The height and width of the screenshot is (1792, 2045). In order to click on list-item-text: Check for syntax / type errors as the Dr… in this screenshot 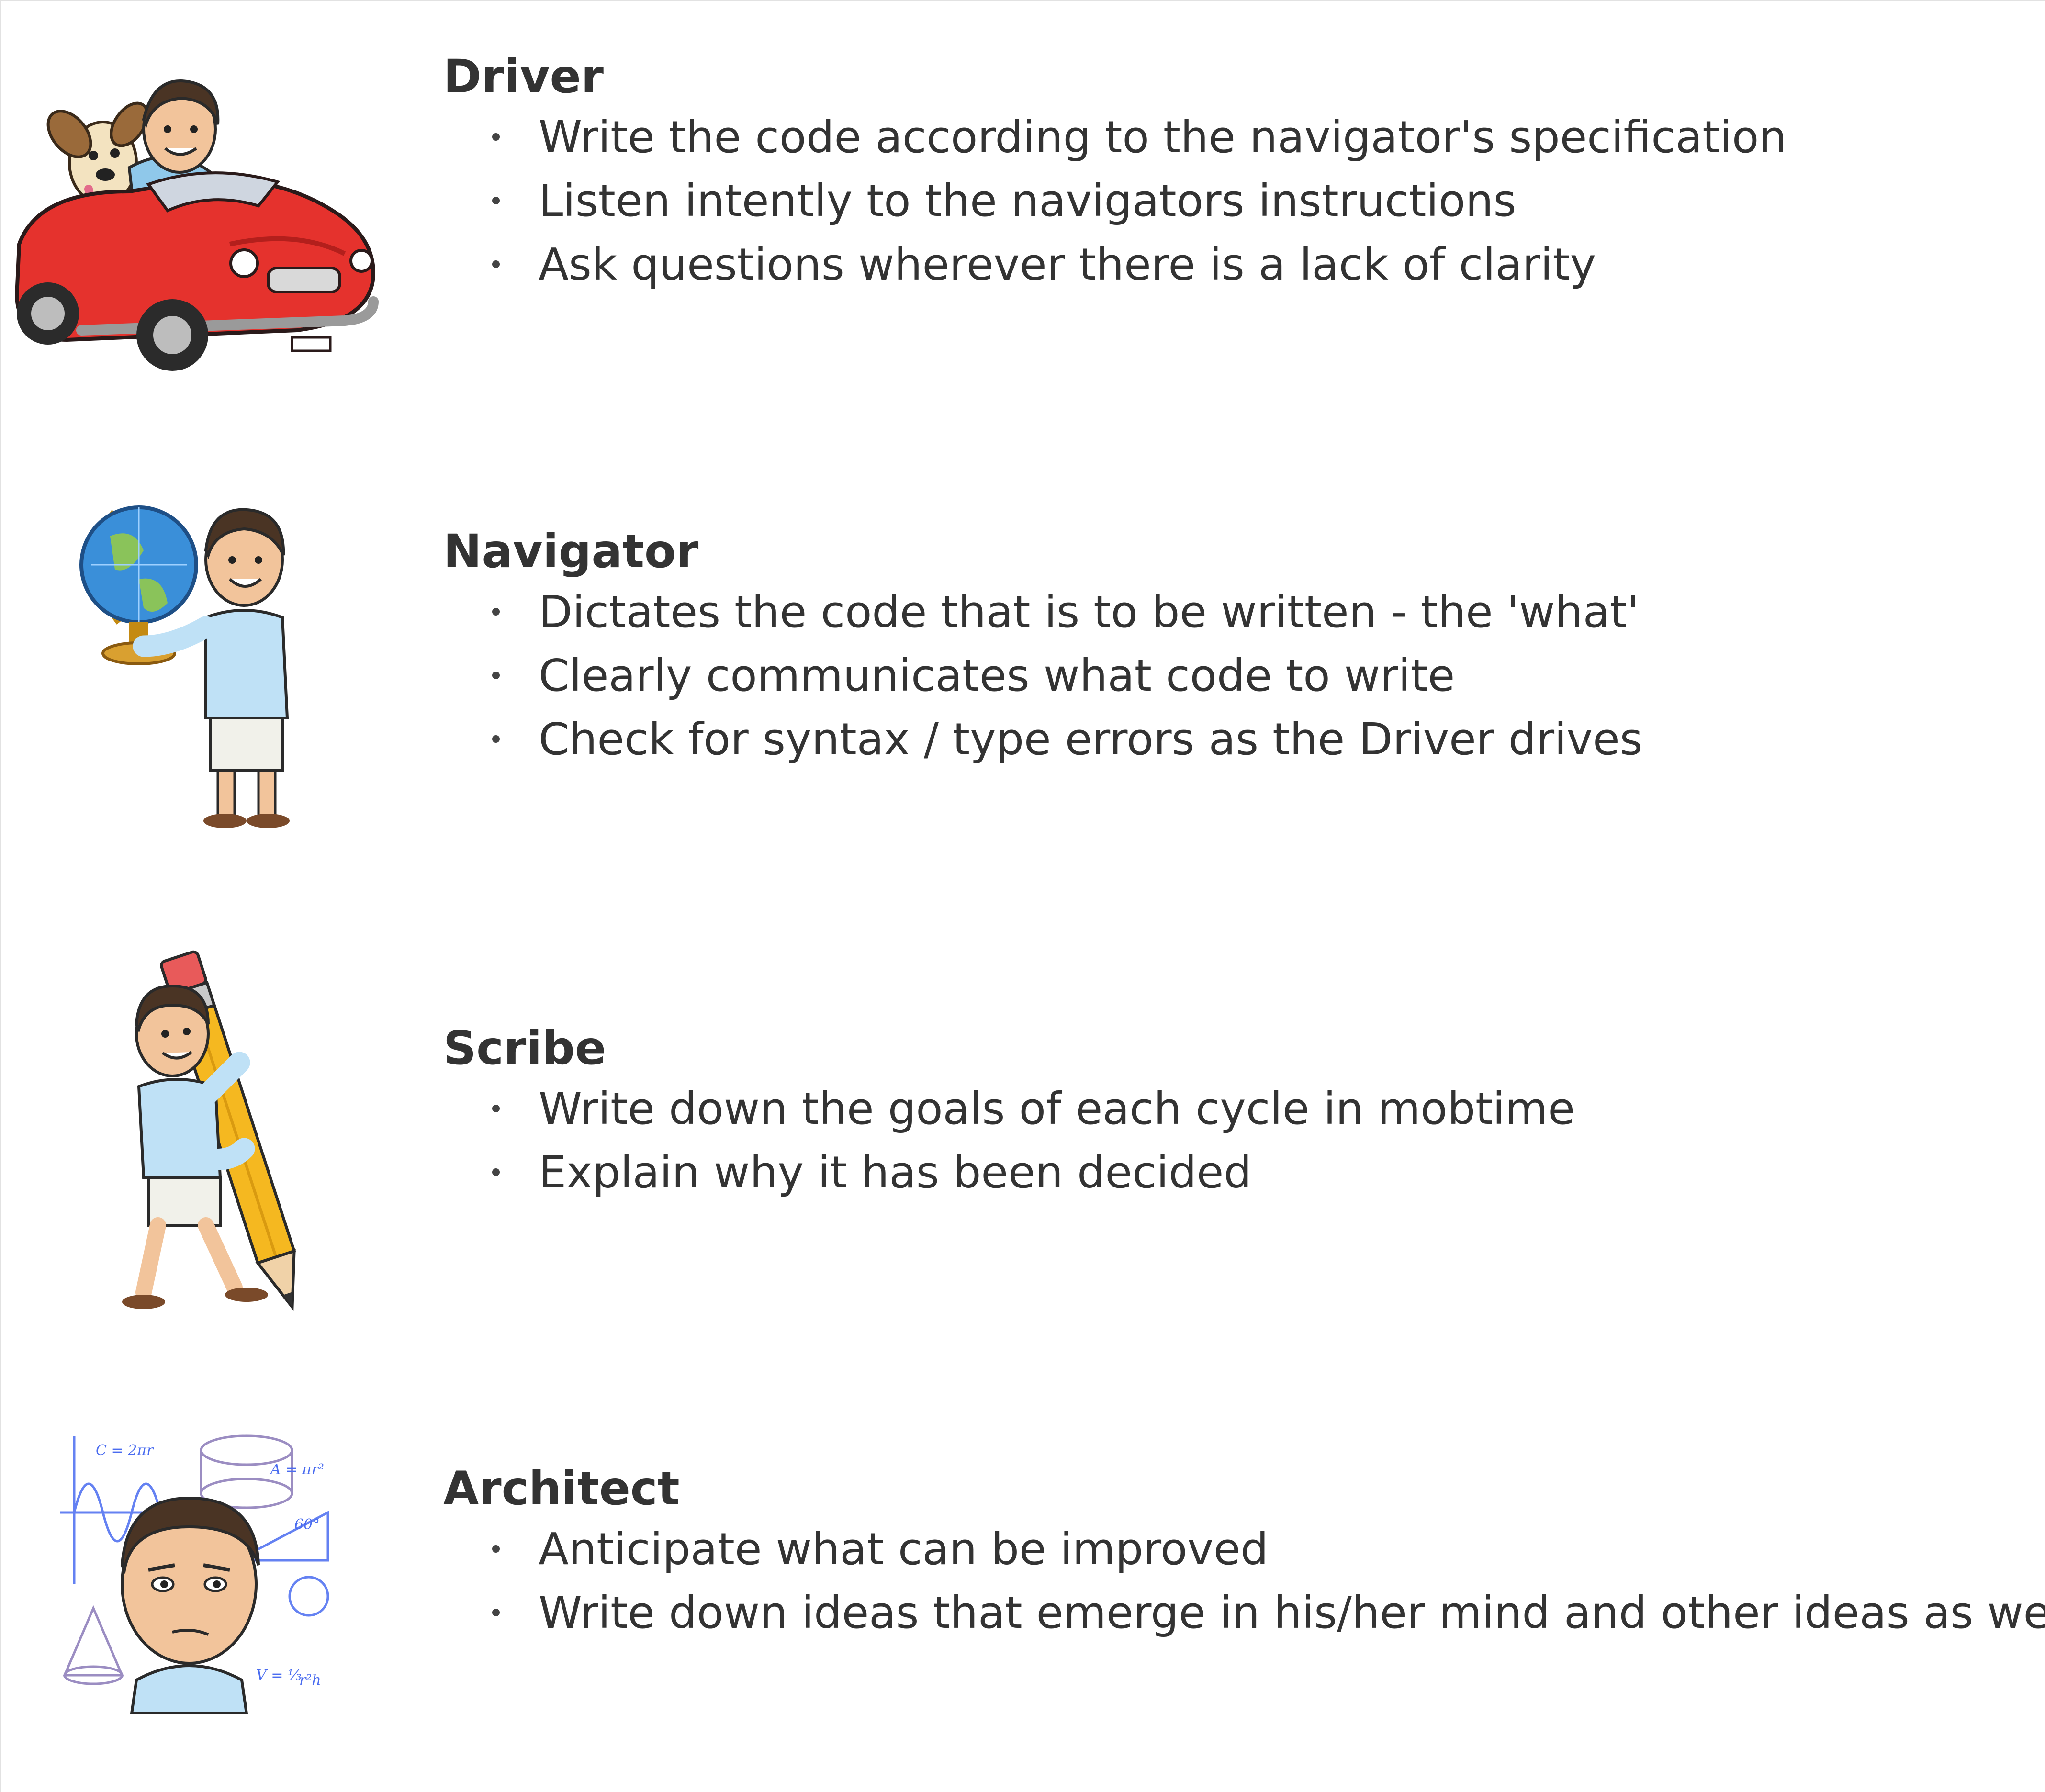, I will do `click(1091, 740)`.